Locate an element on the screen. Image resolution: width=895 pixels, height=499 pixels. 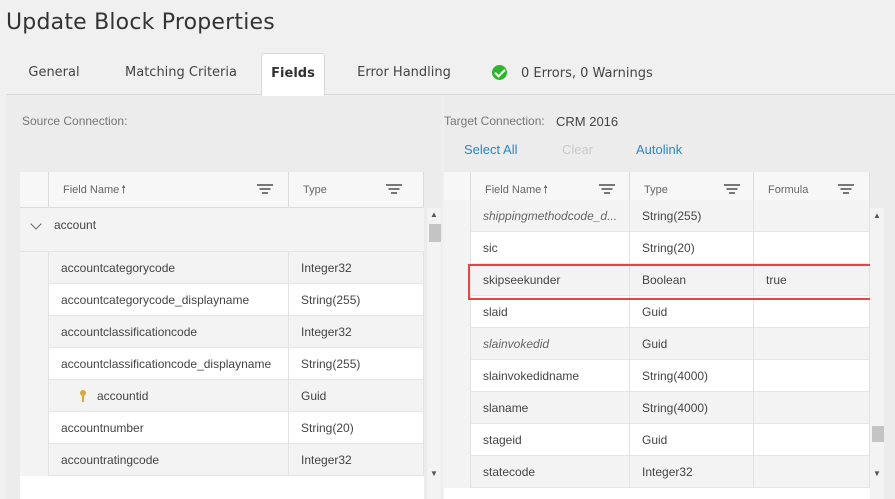
field-name-cell: accountclassificationcode_displayname is located at coordinates (169, 364).